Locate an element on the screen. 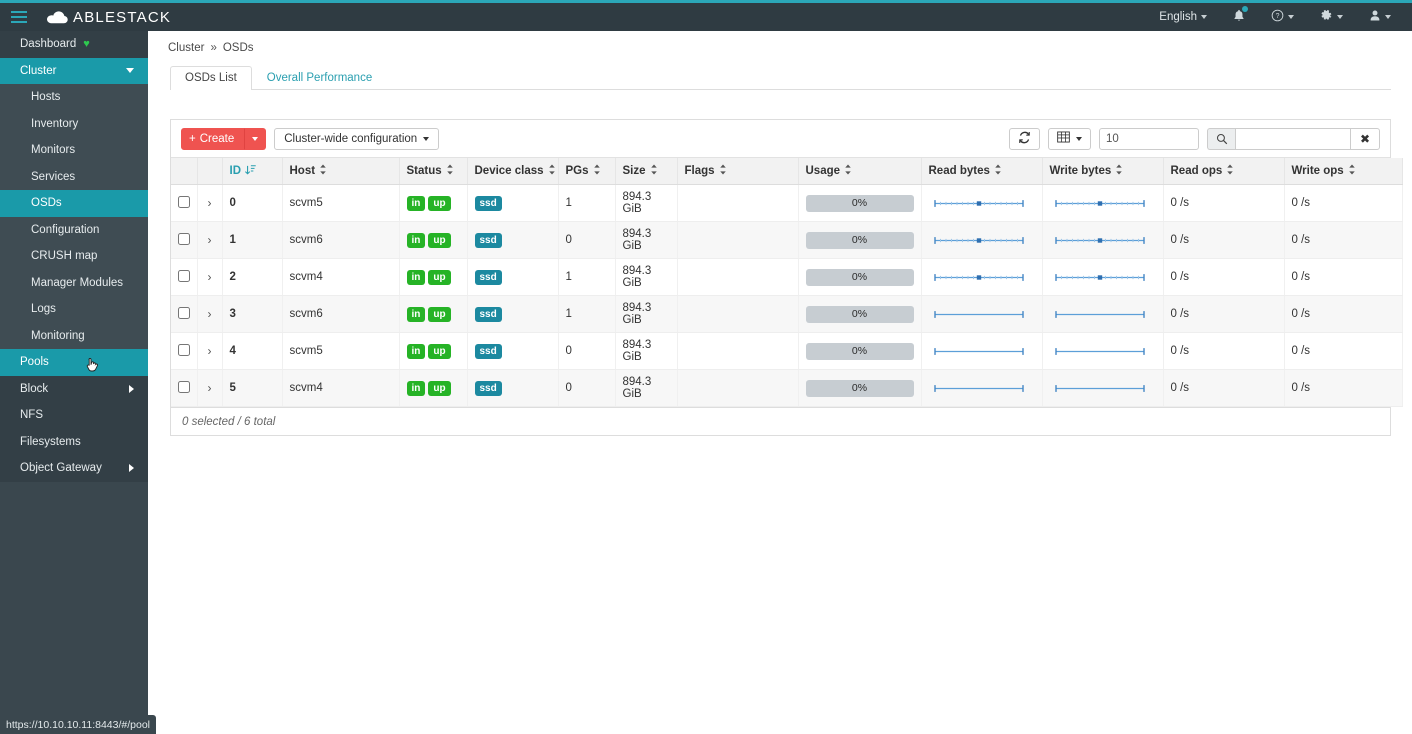  sidebar-item-dashboard: Dashboard ♥ is located at coordinates (74, 44).